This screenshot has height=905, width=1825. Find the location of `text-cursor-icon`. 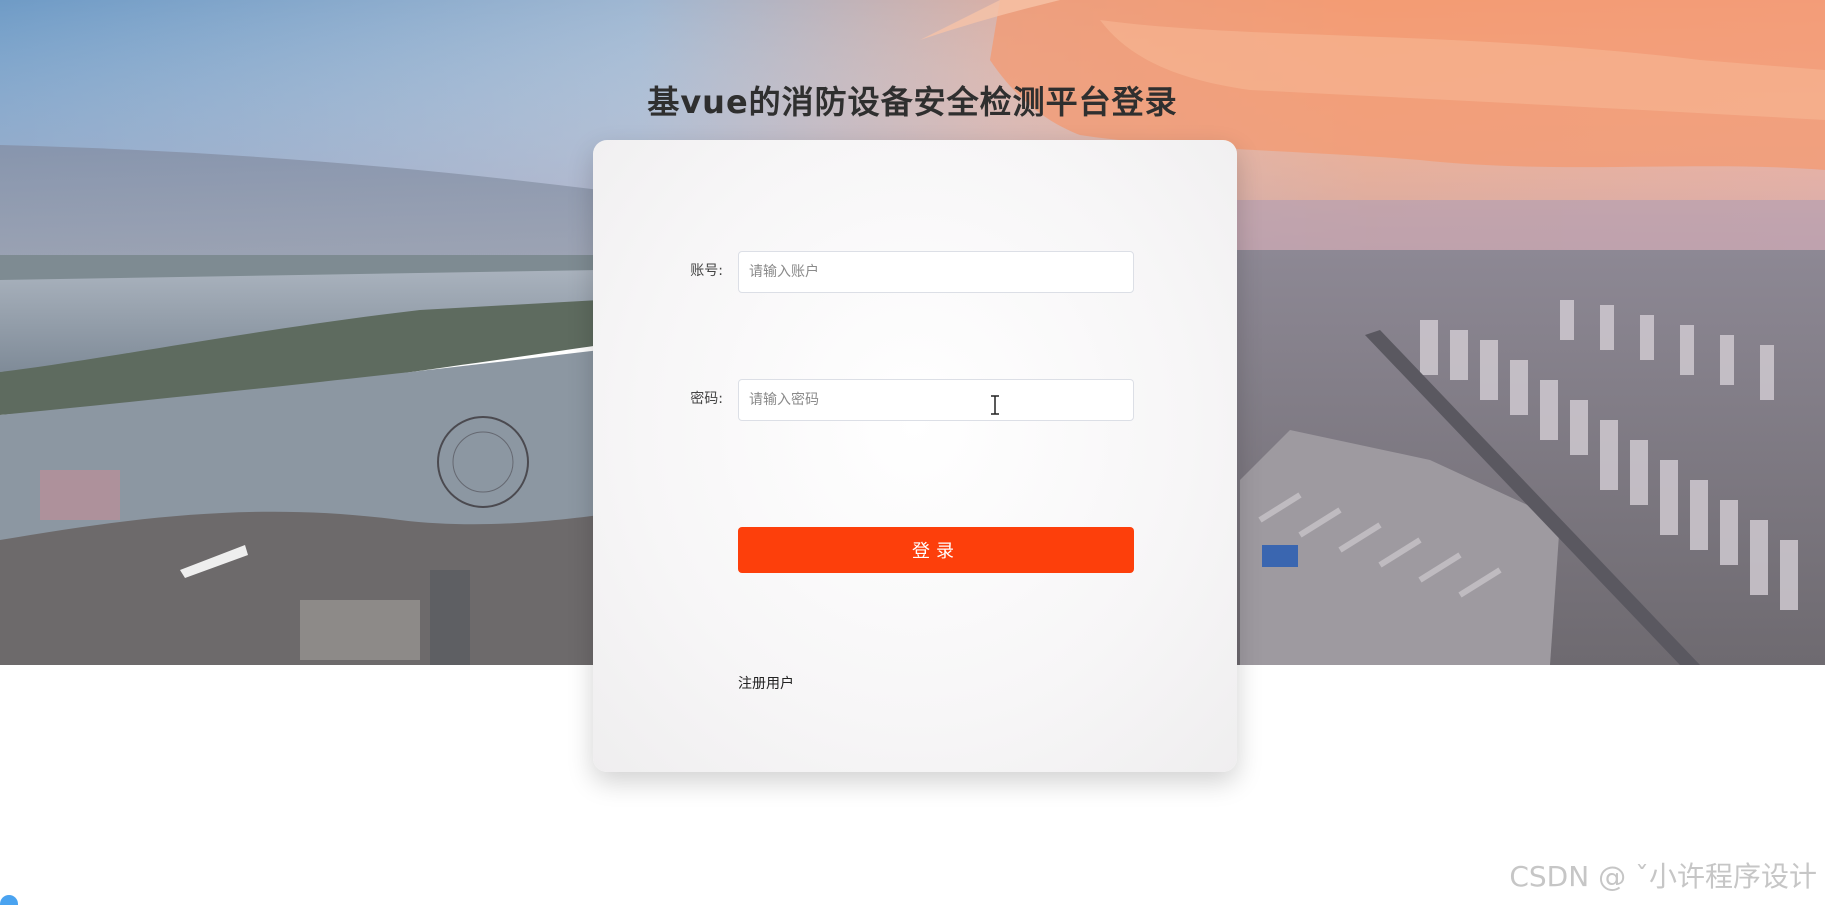

text-cursor-icon is located at coordinates (995, 405).